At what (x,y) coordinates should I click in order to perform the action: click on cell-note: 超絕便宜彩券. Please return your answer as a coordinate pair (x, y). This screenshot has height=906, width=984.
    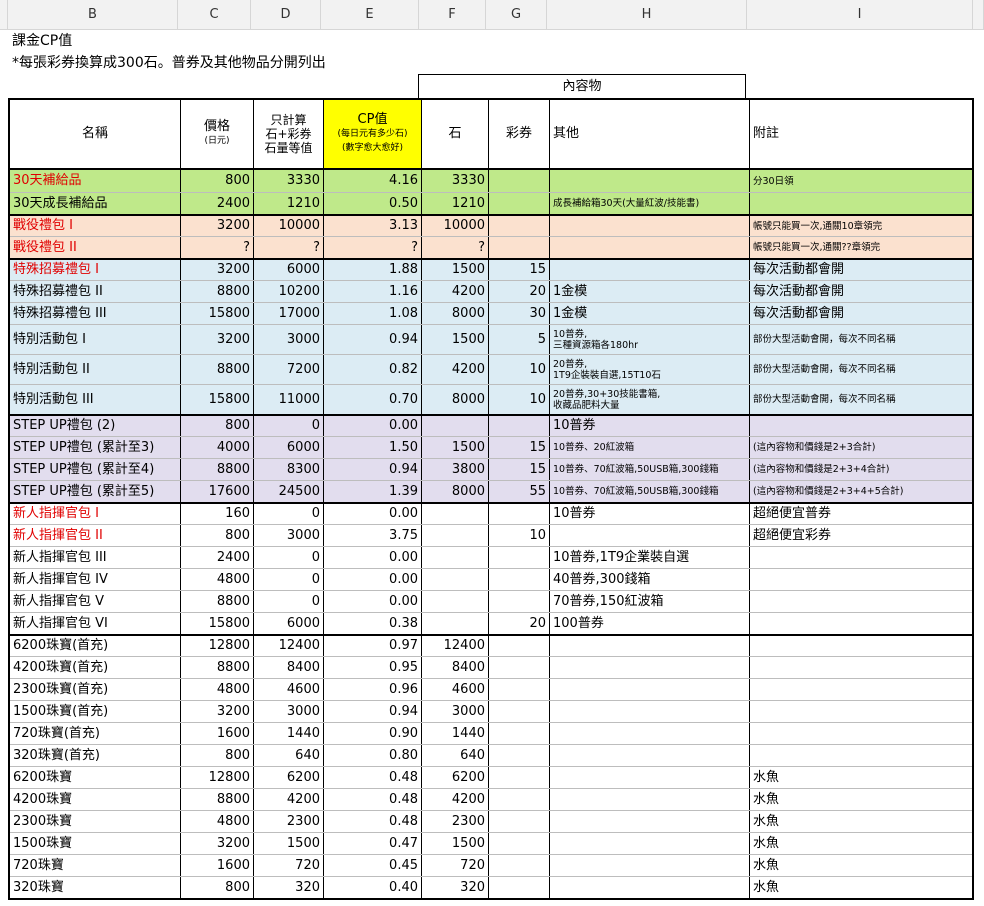
    Looking at the image, I should click on (860, 535).